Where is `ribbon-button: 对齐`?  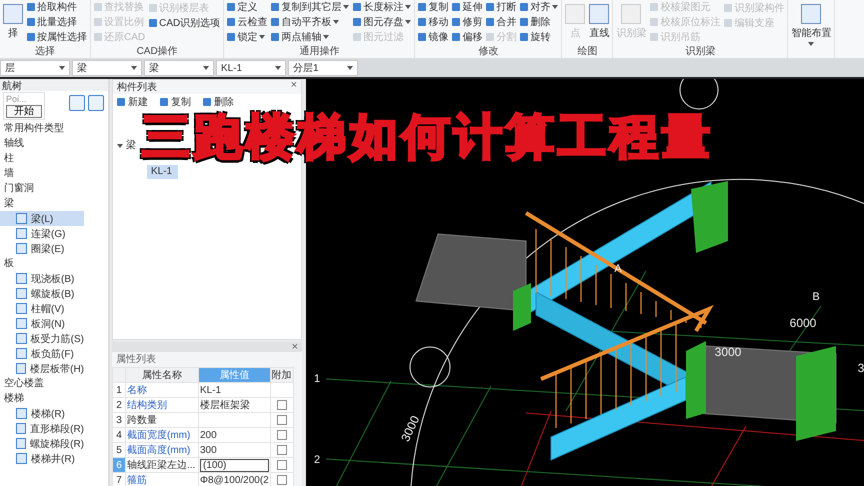
ribbon-button: 对齐 is located at coordinates (539, 7).